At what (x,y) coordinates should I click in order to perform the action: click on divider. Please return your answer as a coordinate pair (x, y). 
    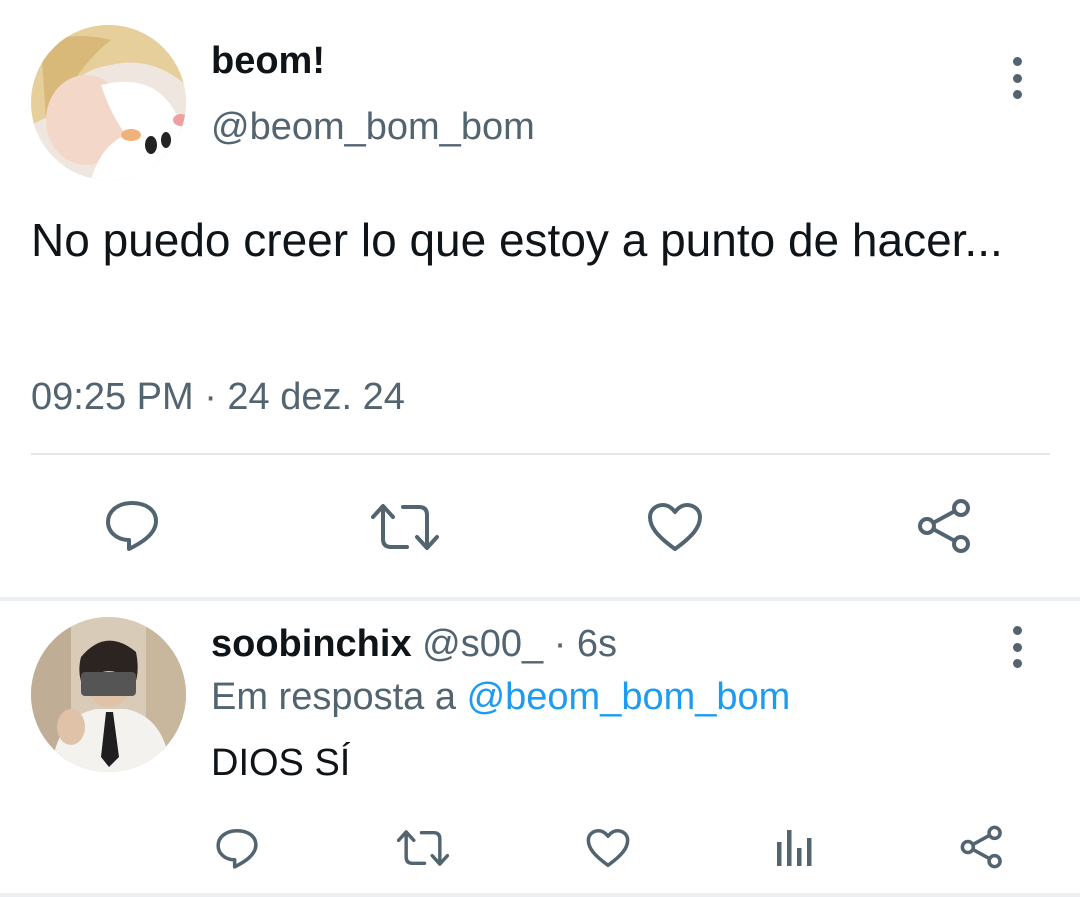
    Looking at the image, I should click on (540, 454).